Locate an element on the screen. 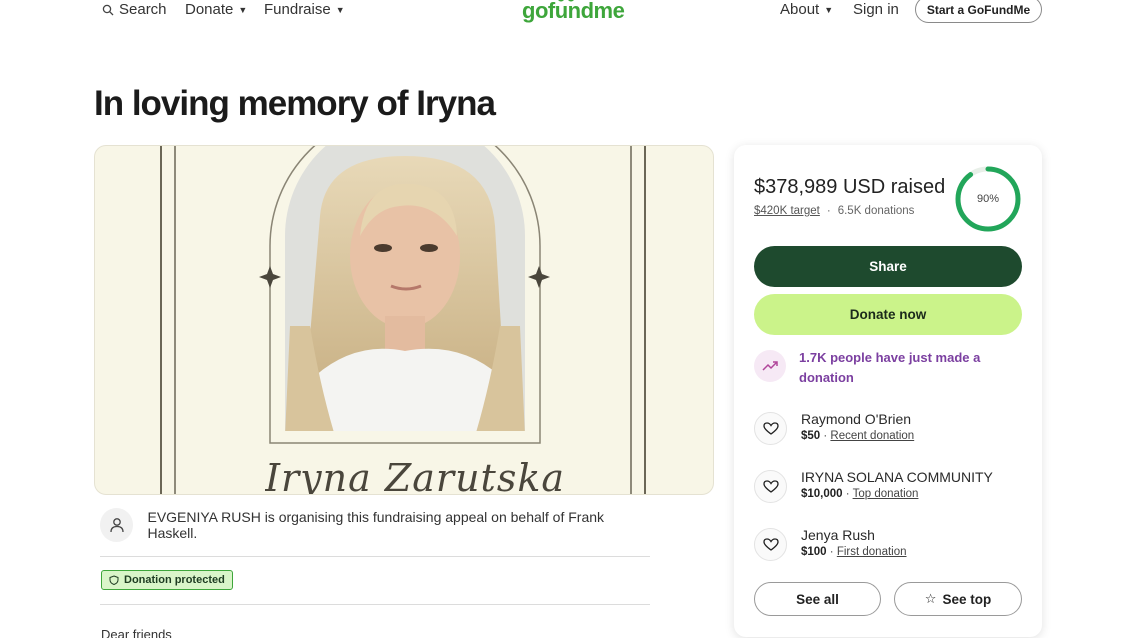 This screenshot has height=638, width=1134. gofundme-logo: gofundme is located at coordinates (573, 12).